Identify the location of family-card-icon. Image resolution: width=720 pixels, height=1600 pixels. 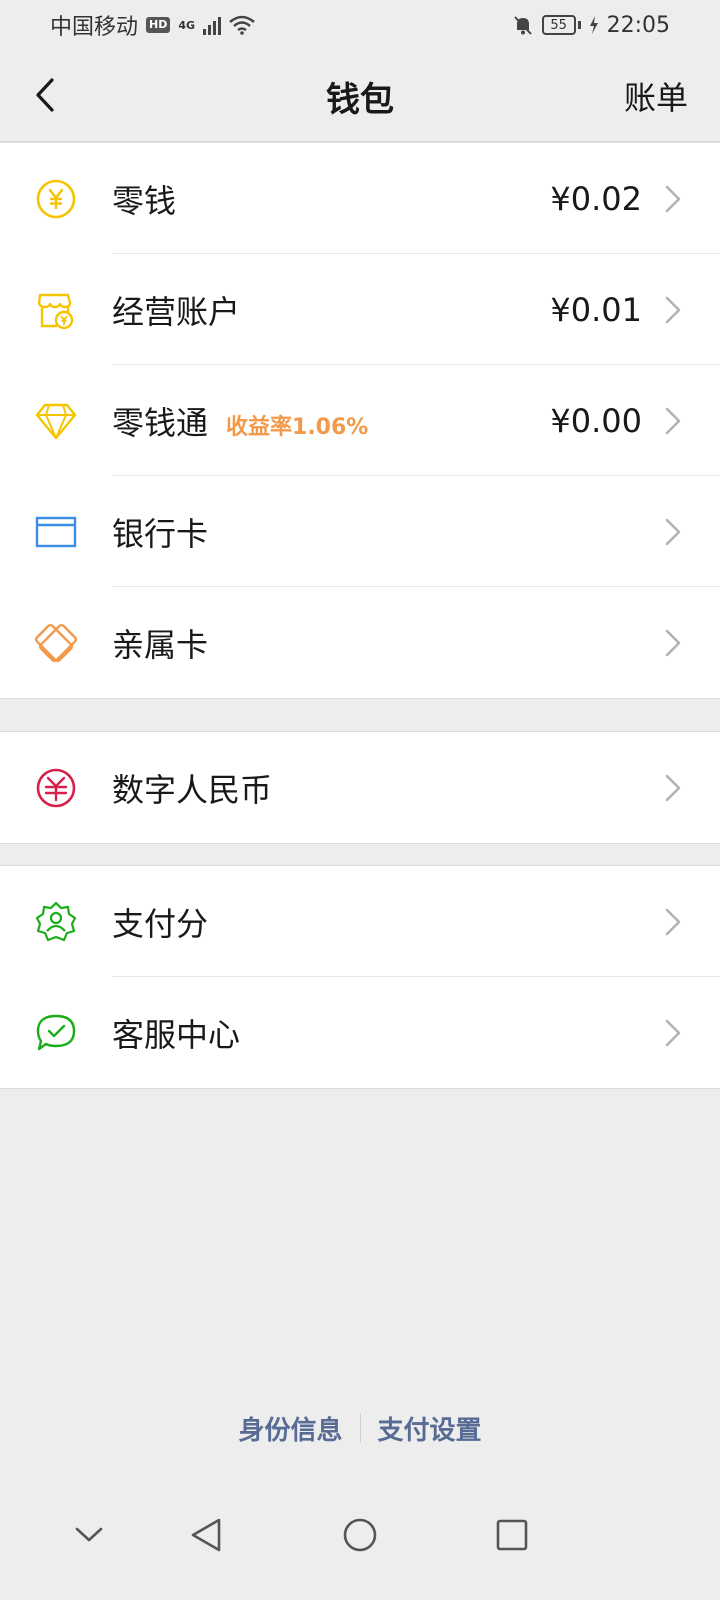
(56, 643).